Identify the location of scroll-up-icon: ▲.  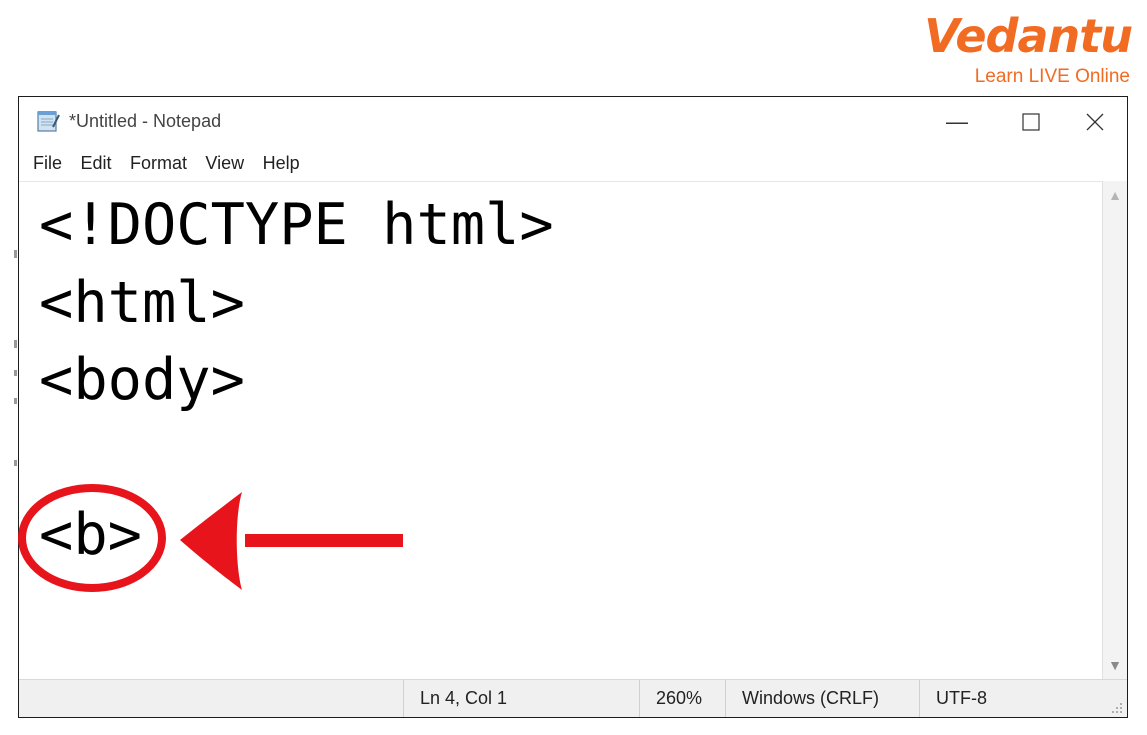
(1115, 195).